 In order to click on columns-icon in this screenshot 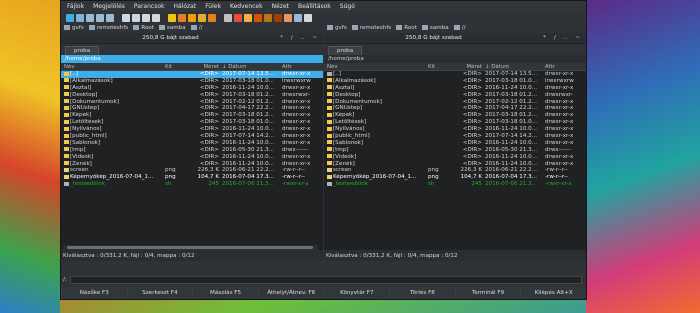, I will do `click(146, 17)`.